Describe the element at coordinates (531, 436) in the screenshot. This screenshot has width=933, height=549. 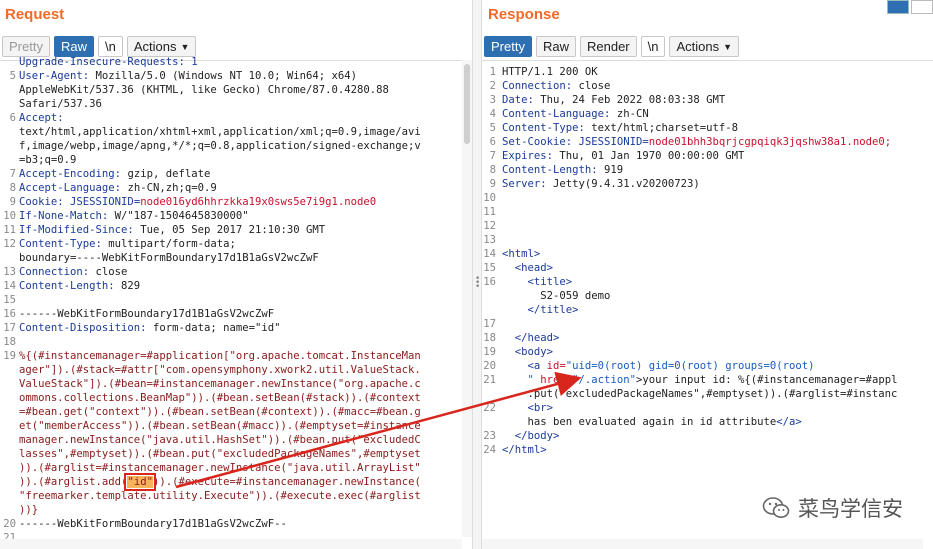
I see `code-line: </body>` at that location.